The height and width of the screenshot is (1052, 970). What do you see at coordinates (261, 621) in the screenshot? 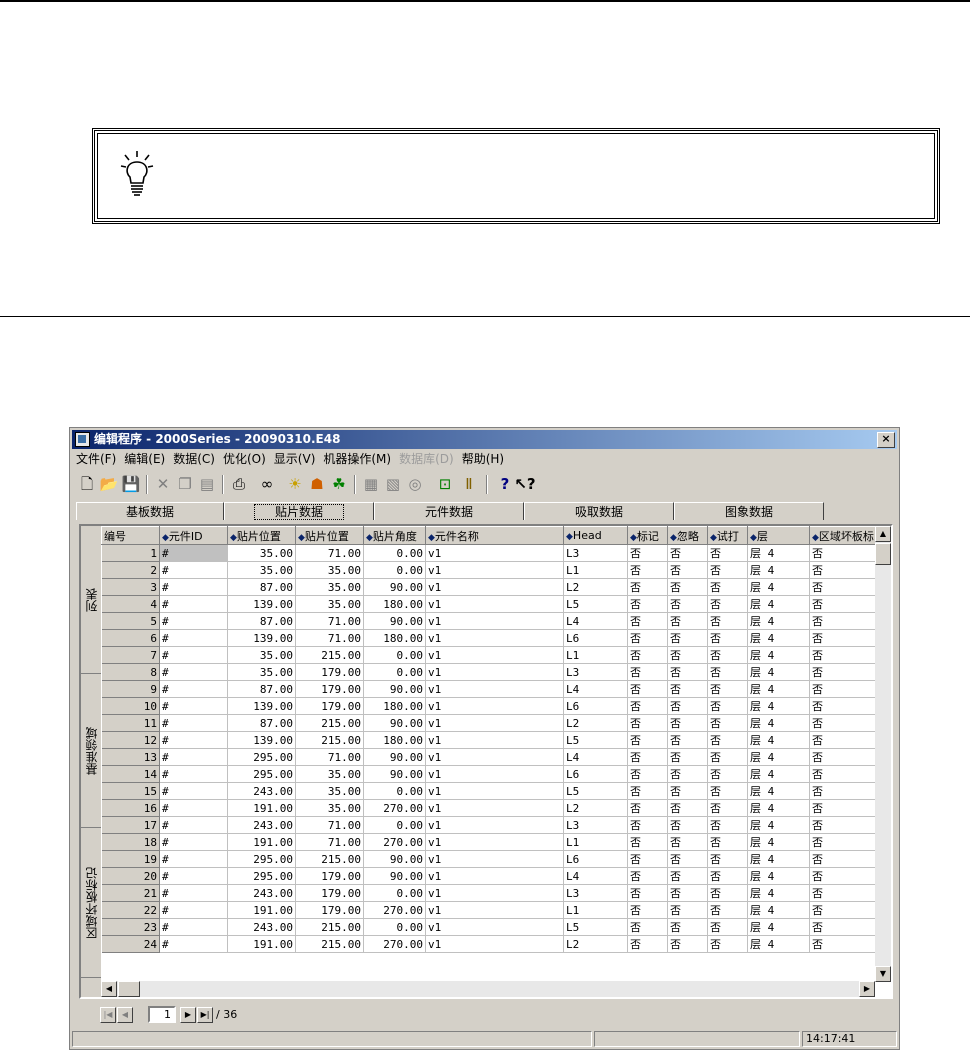
I see `table-cell: 87.00` at bounding box center [261, 621].